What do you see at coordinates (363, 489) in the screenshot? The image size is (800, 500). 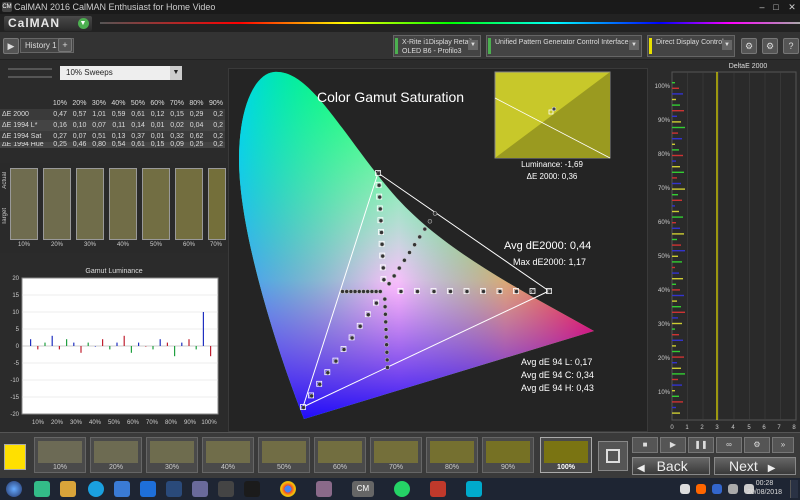 I see `calman-taskbar-icon: CM` at bounding box center [363, 489].